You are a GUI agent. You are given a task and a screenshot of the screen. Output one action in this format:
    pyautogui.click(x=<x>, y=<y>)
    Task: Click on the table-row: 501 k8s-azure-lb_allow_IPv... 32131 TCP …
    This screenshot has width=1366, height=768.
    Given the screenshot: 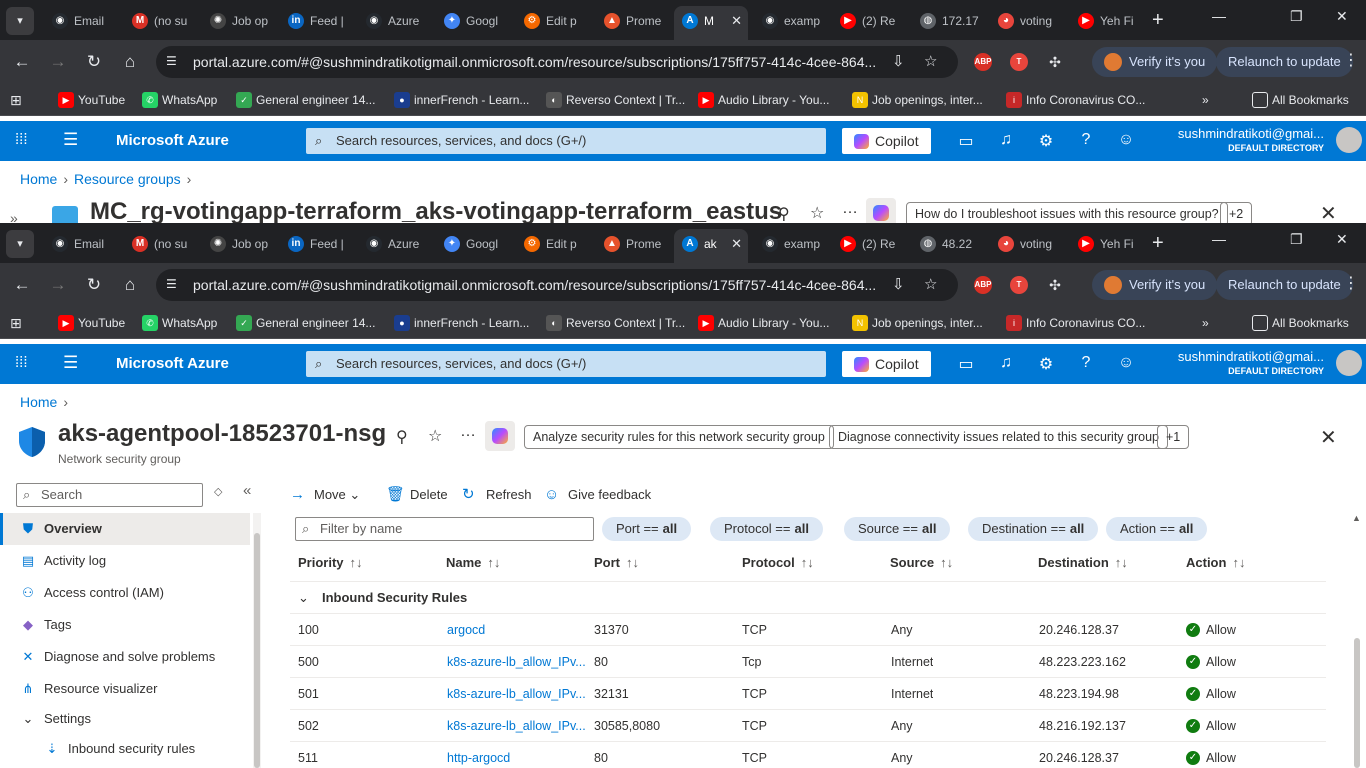 What is the action you would take?
    pyautogui.click(x=808, y=694)
    